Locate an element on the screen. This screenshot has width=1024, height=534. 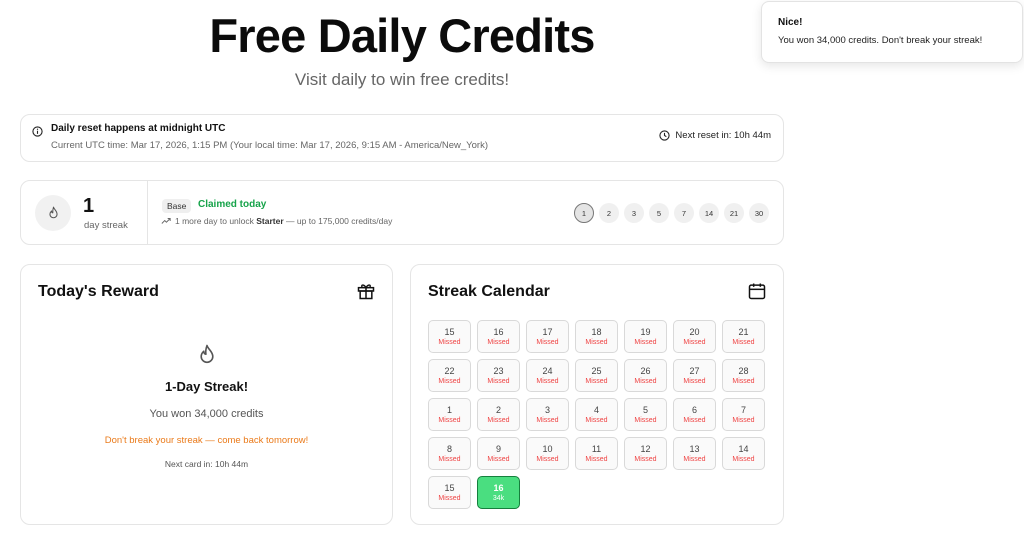
calendar-day: 21 Missed is located at coordinates (743, 336).